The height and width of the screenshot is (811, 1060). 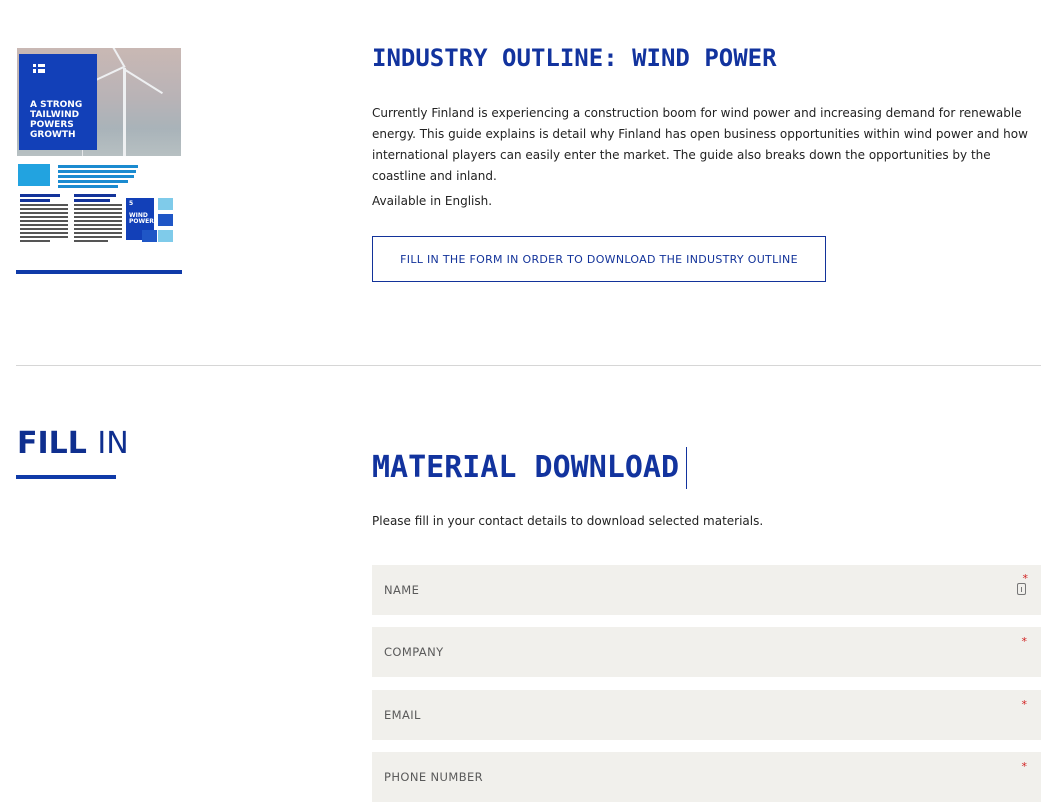 What do you see at coordinates (99, 272) in the screenshot?
I see `thumbnail-underline` at bounding box center [99, 272].